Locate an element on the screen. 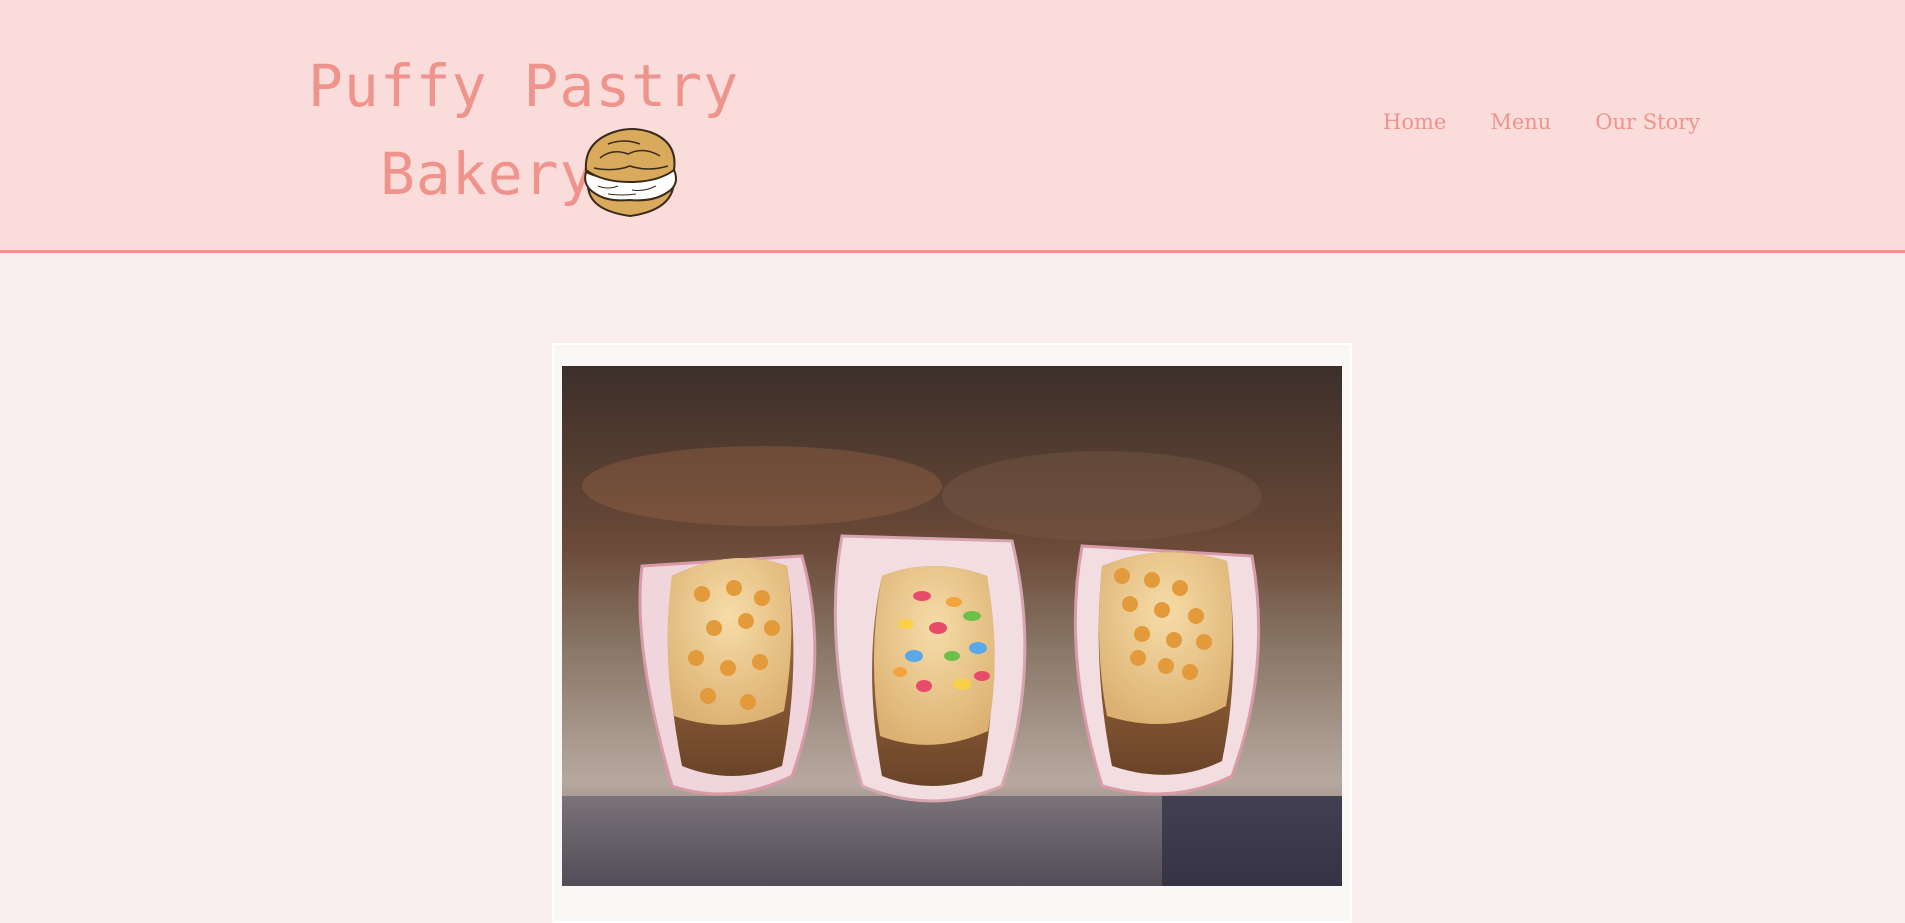 This screenshot has width=1905, height=923. nav-link-menu: Menu is located at coordinates (1520, 122).